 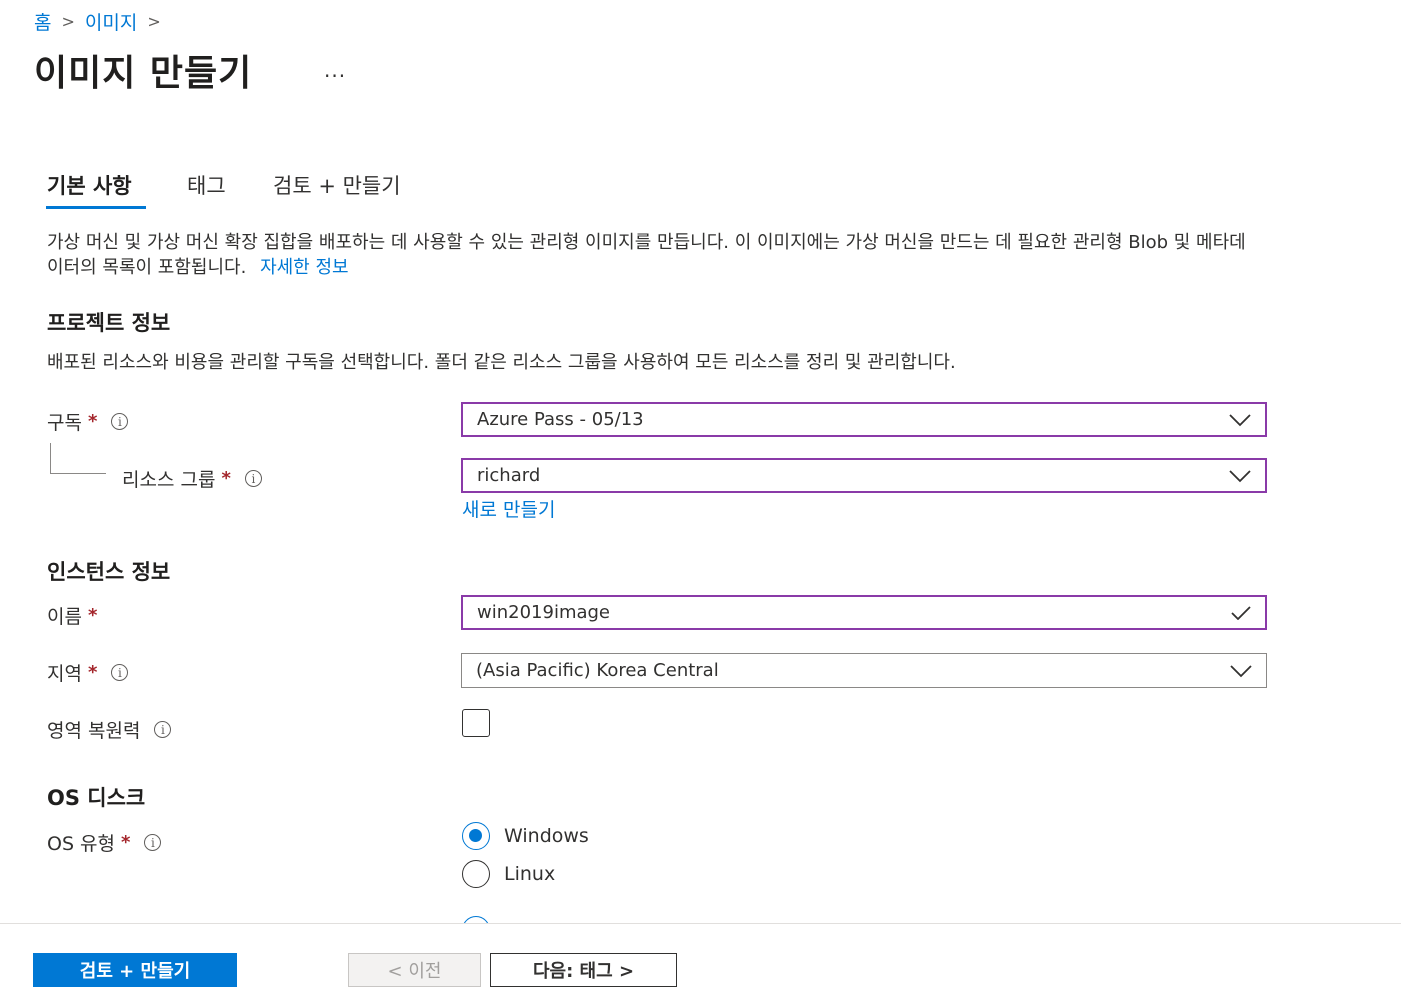 What do you see at coordinates (206, 185) in the screenshot?
I see `tab-tags: 태그` at bounding box center [206, 185].